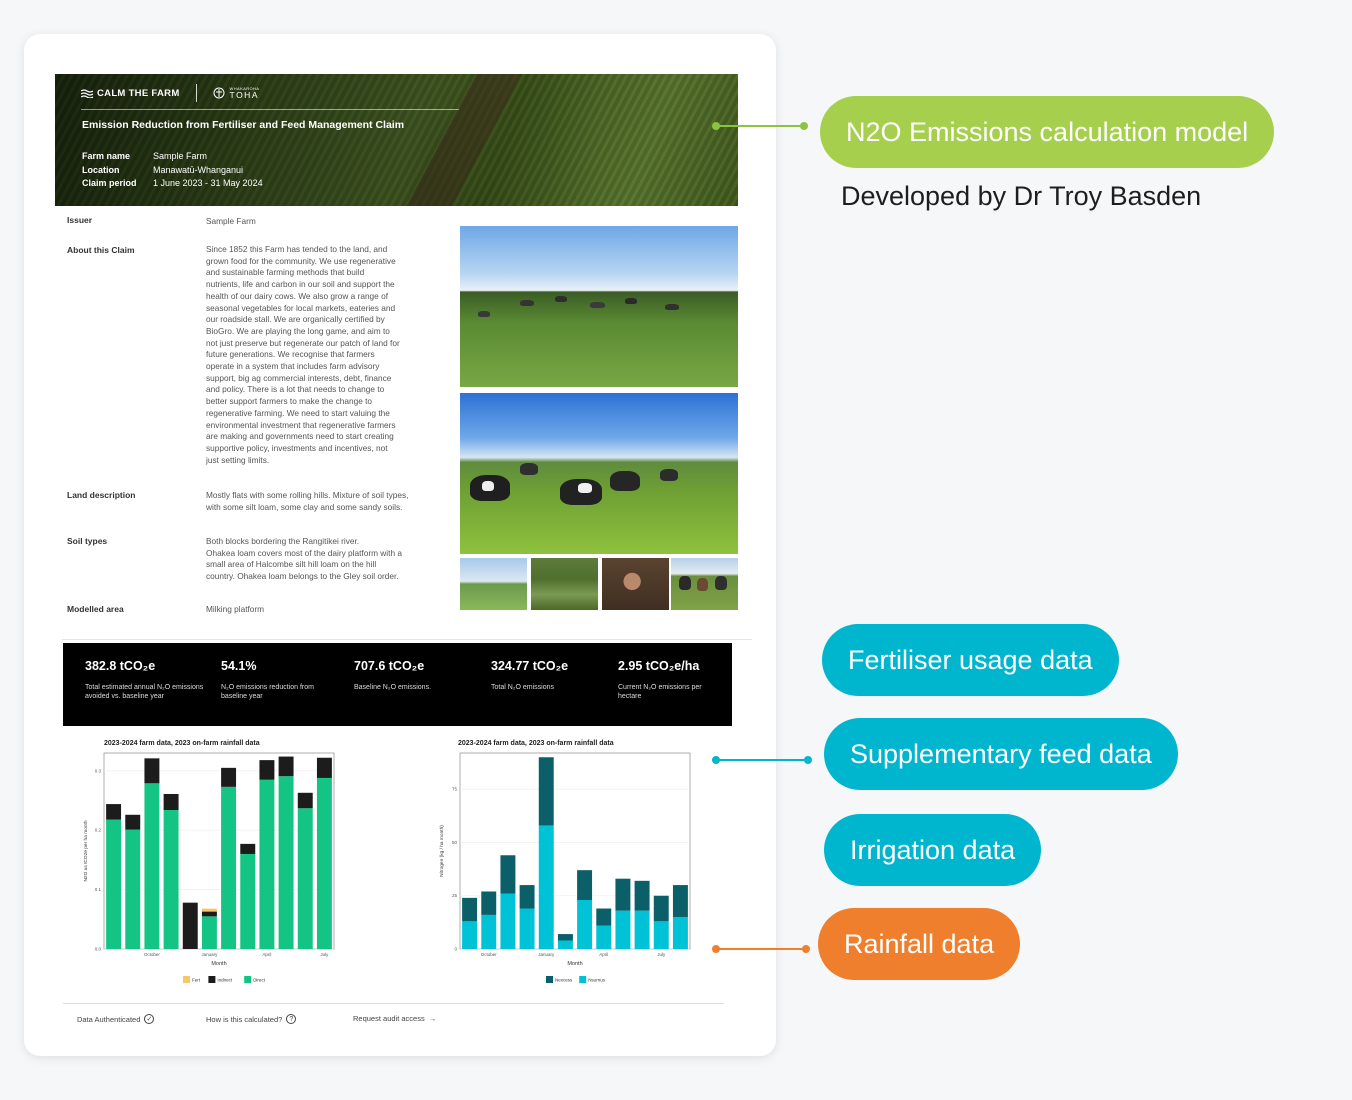 Image resolution: width=1352 pixels, height=1100 pixels. What do you see at coordinates (599, 306) in the screenshot?
I see `farm-photo-paddock` at bounding box center [599, 306].